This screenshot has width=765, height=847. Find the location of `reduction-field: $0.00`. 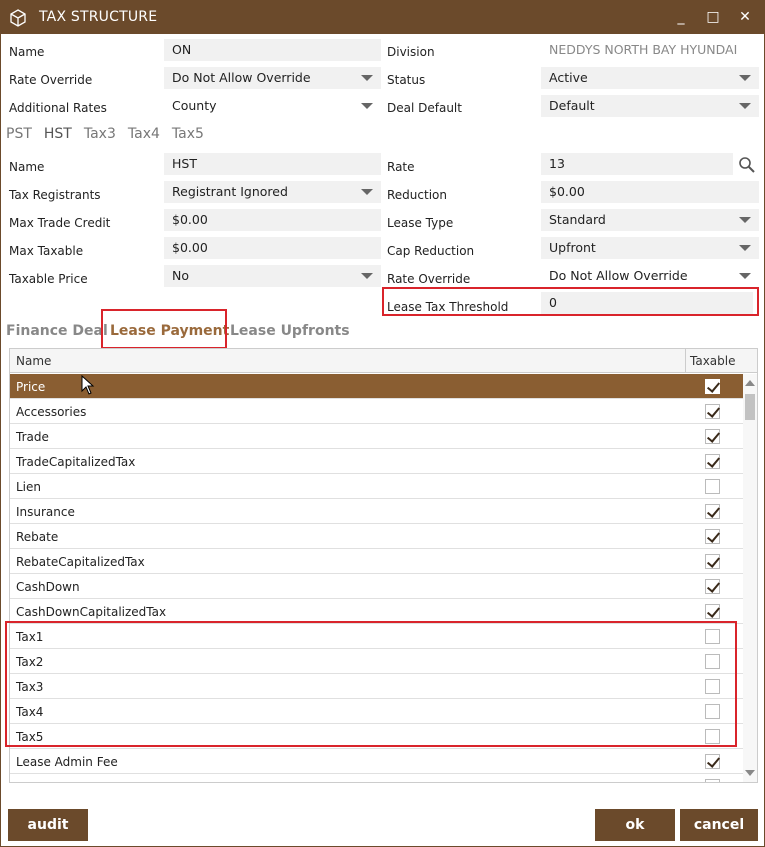

reduction-field: $0.00 is located at coordinates (650, 192).